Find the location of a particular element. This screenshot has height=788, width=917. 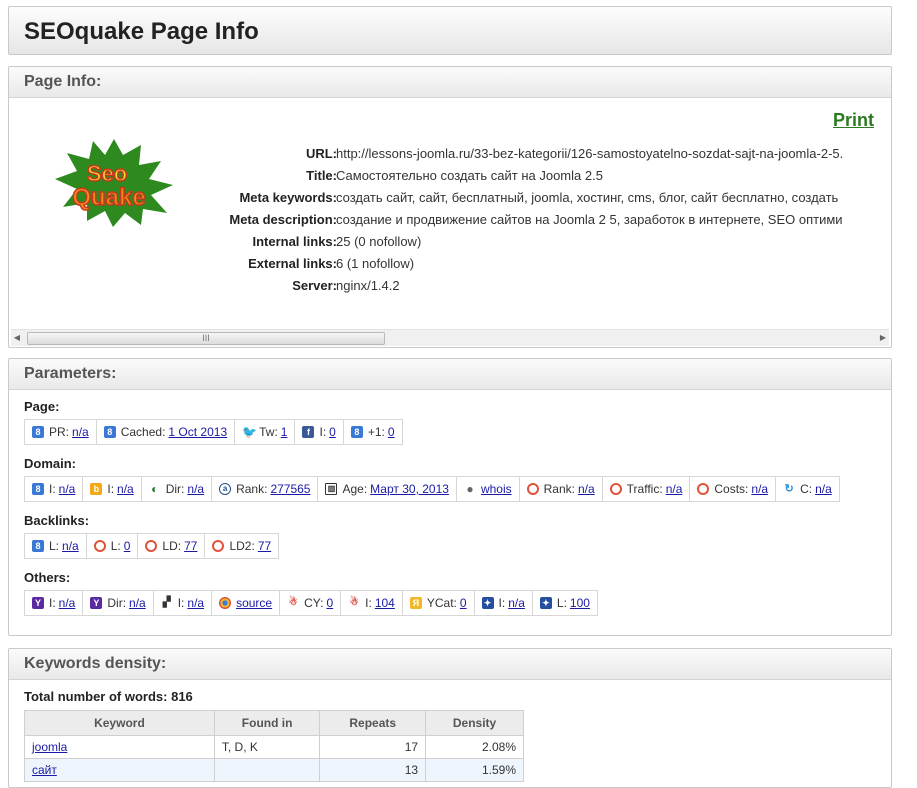

param-chip: ● whois is located at coordinates (488, 489).